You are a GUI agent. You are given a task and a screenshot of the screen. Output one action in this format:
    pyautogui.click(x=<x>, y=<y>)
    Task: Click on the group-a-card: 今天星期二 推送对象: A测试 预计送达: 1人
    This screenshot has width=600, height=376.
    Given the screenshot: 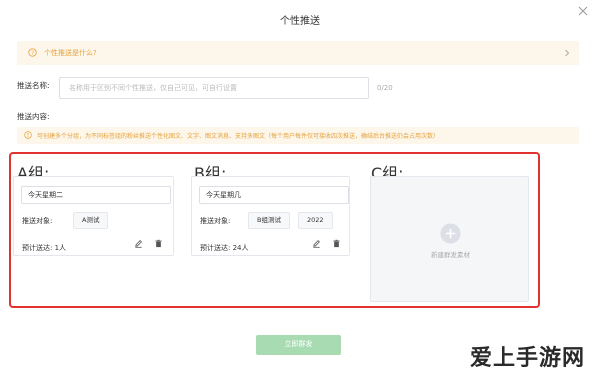 What is the action you would take?
    pyautogui.click(x=93, y=216)
    